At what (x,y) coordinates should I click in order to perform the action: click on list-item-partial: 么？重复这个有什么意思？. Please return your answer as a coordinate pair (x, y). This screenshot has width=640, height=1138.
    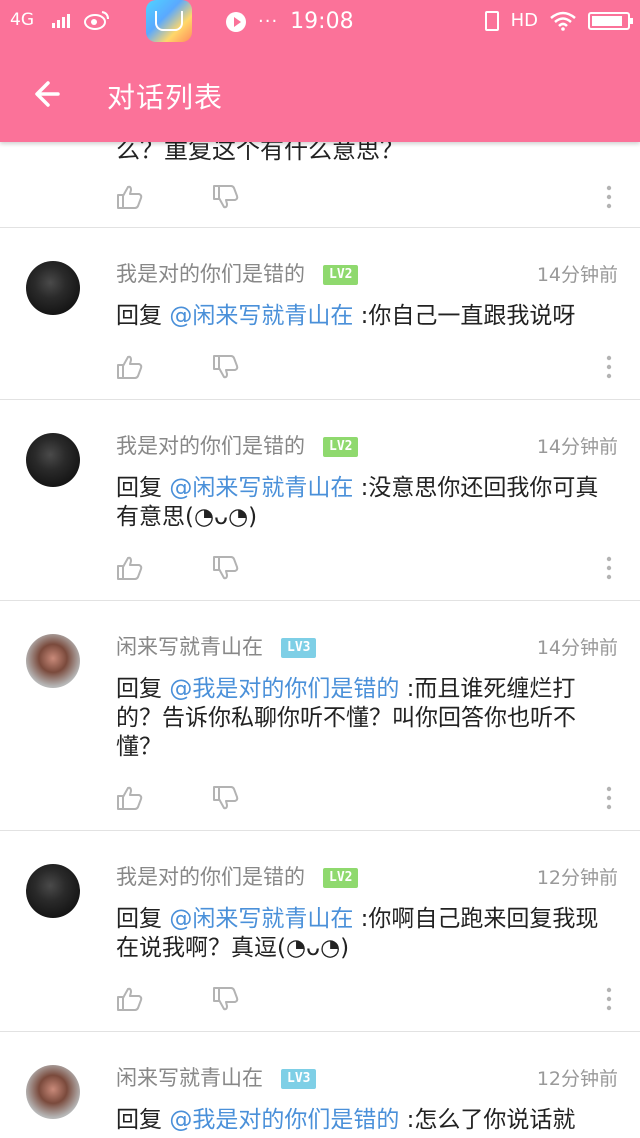
    Looking at the image, I should click on (320, 185).